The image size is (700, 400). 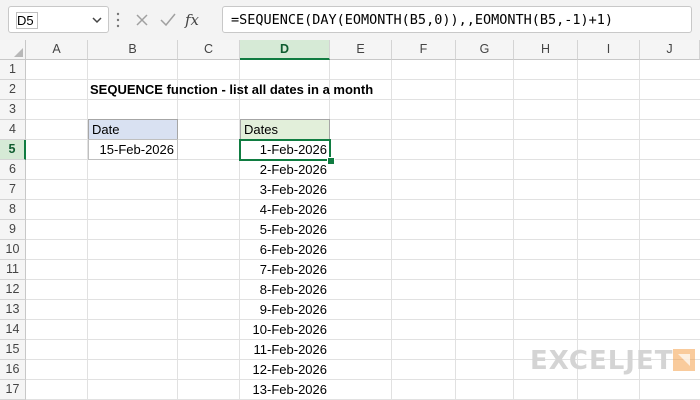 What do you see at coordinates (13, 170) in the screenshot?
I see `row-header-6: 6` at bounding box center [13, 170].